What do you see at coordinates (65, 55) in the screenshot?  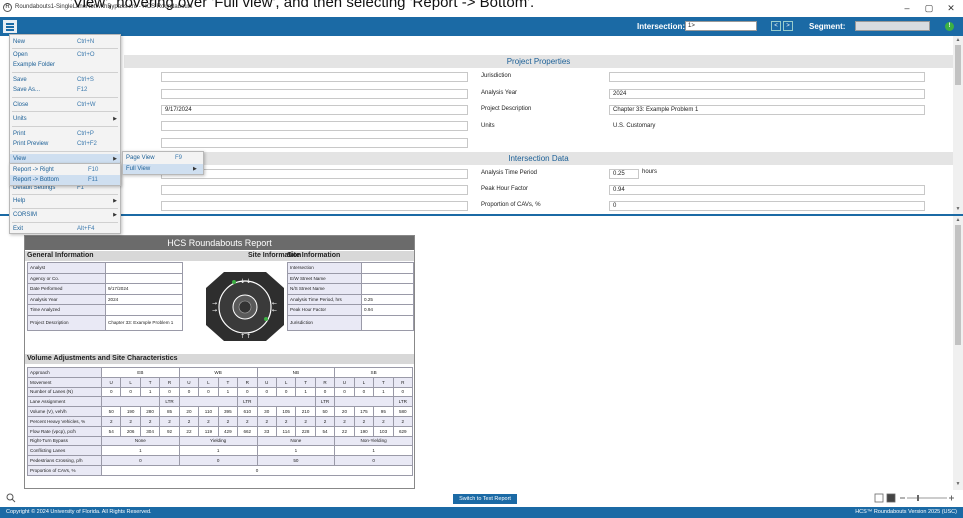 I see `menu-item-open: Open Ctrl+O` at bounding box center [65, 55].